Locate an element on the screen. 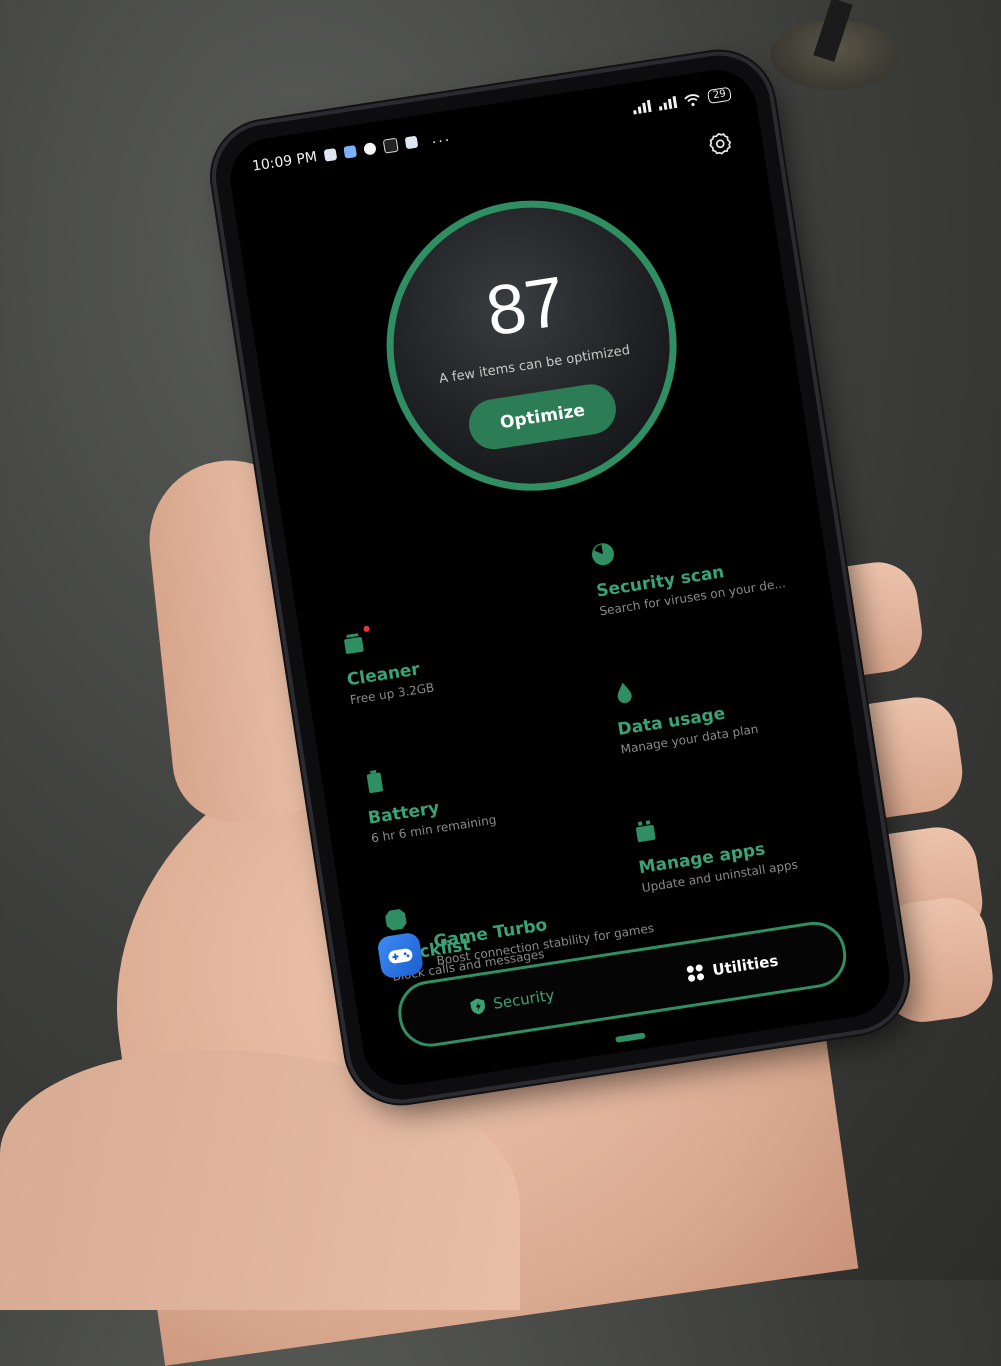 The width and height of the screenshot is (1001, 1366). cleaner-icon is located at coordinates (355, 640).